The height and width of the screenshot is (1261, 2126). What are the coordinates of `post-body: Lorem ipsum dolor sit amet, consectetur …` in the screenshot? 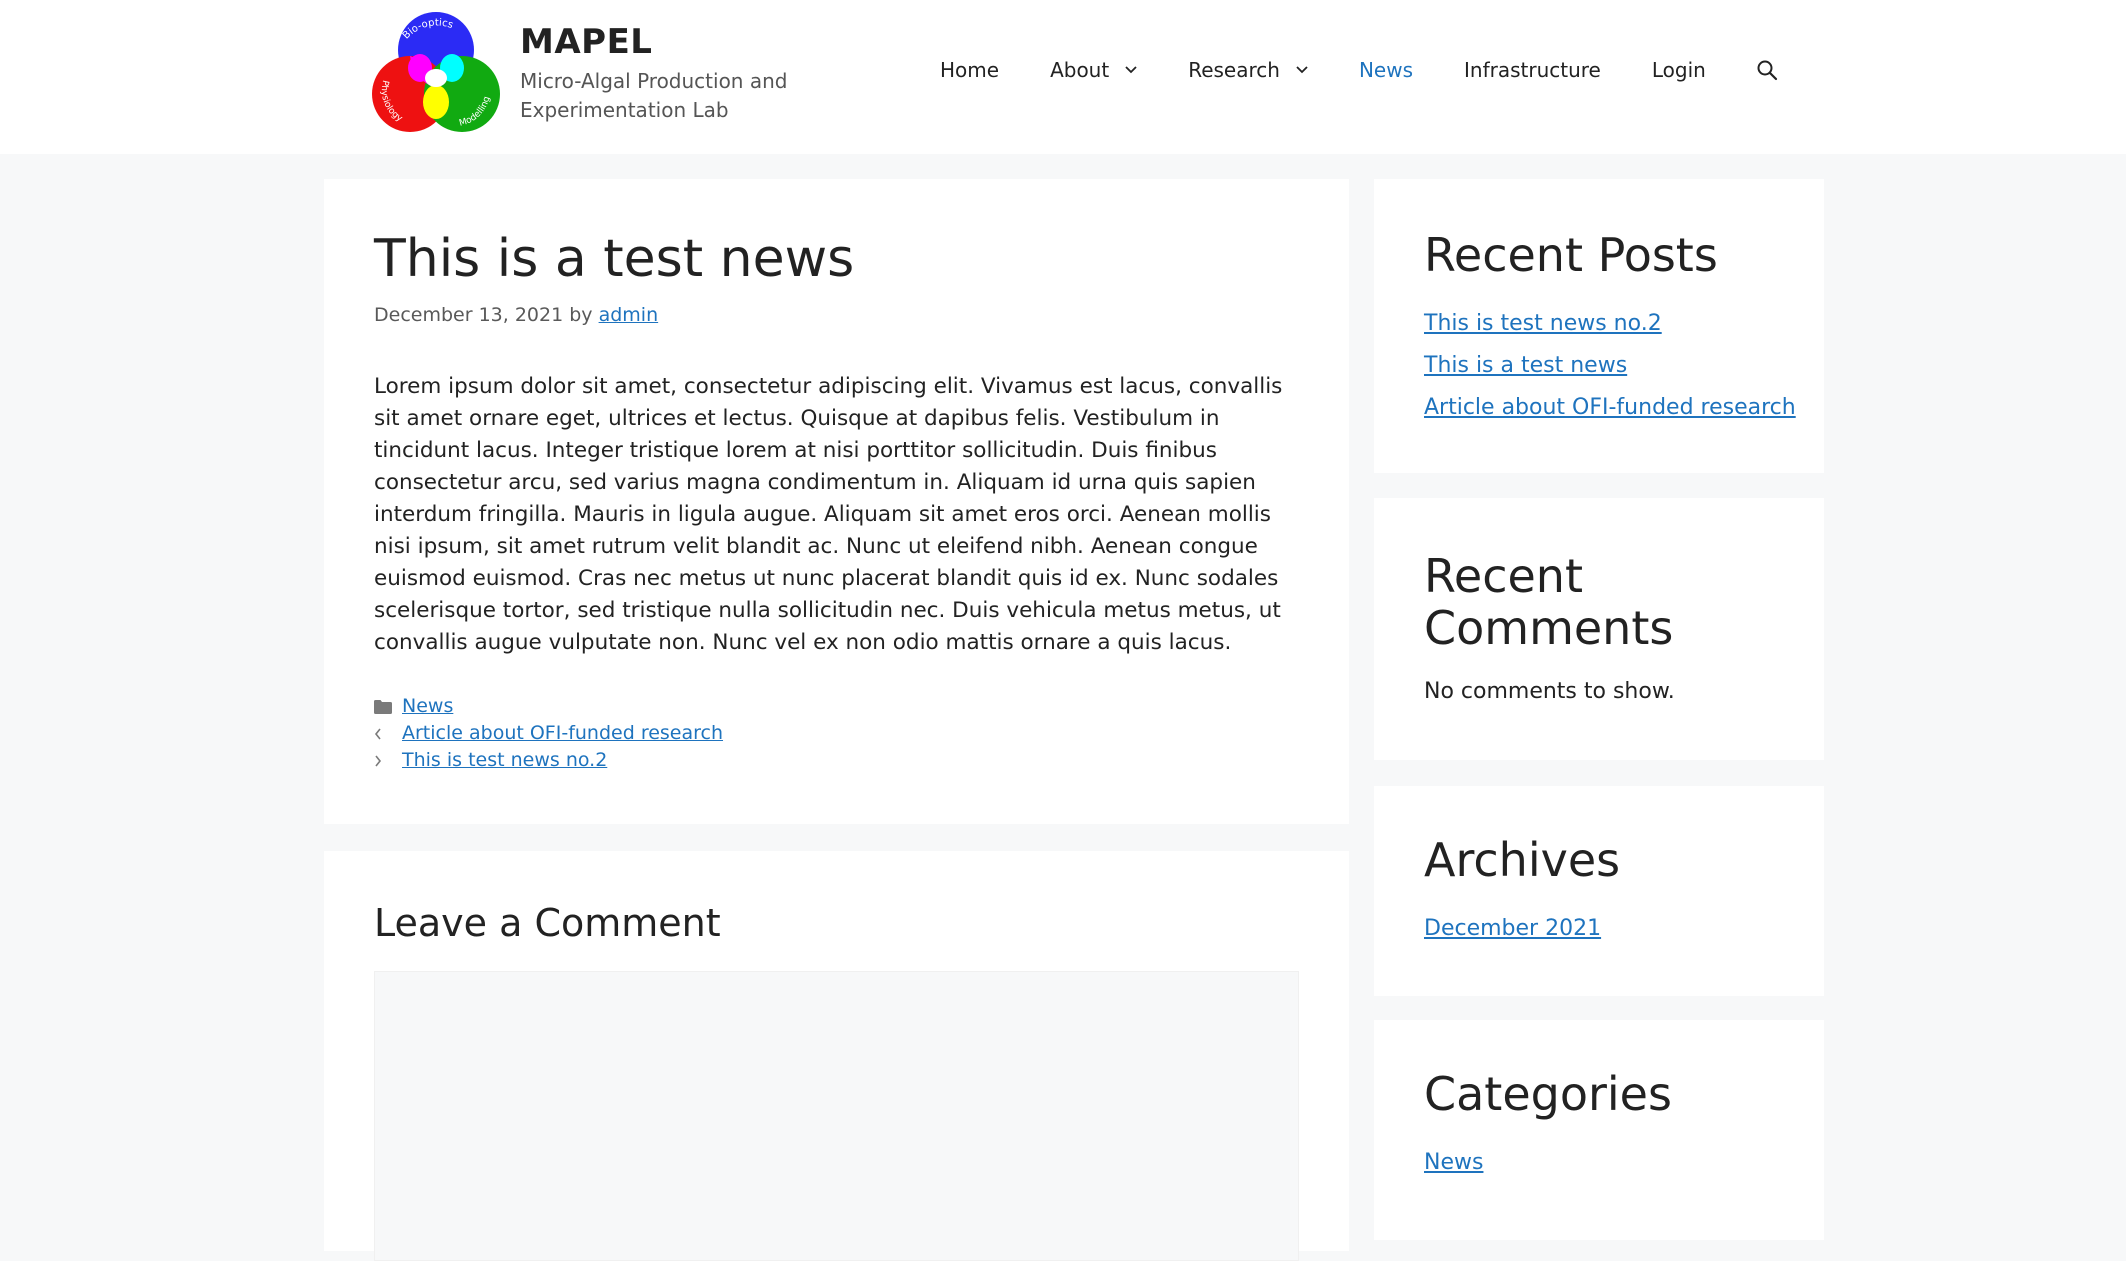 It's located at (828, 514).